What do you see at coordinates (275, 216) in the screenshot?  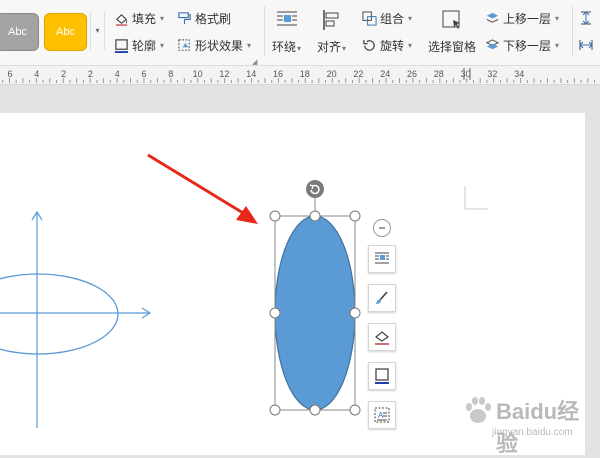 I see `resize-handle-top-left` at bounding box center [275, 216].